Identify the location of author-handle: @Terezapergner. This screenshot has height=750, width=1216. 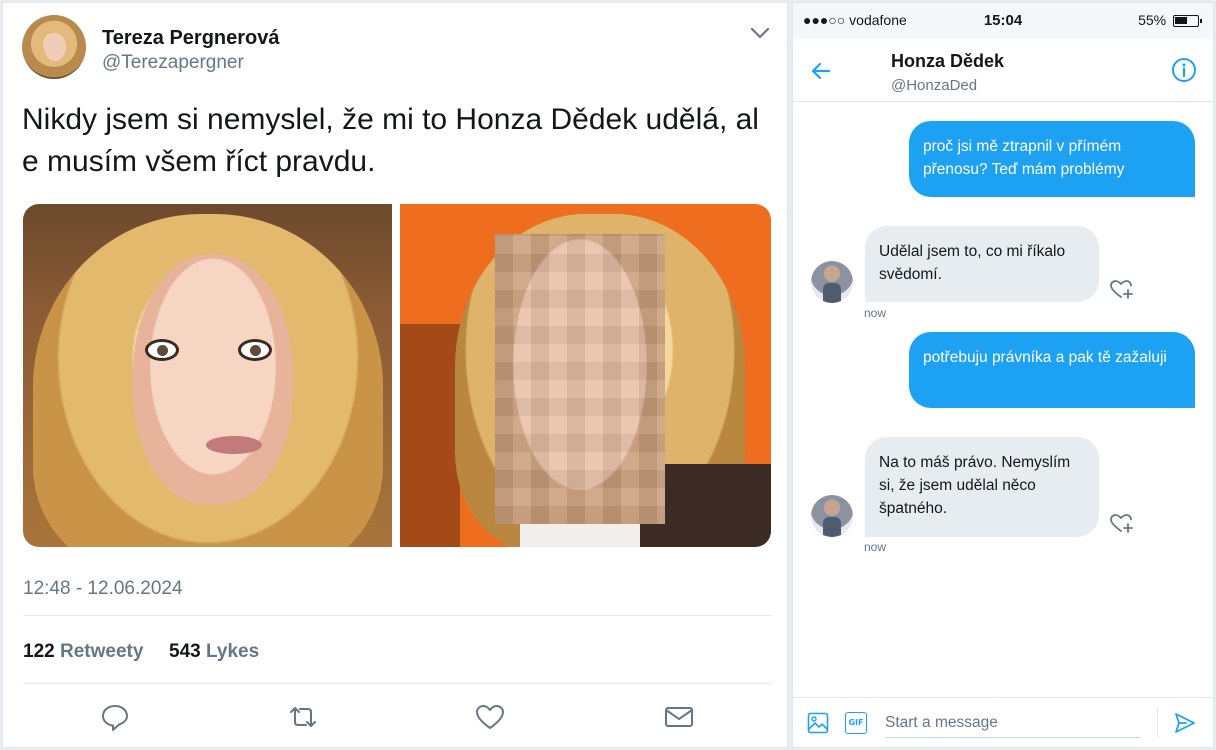
(173, 63).